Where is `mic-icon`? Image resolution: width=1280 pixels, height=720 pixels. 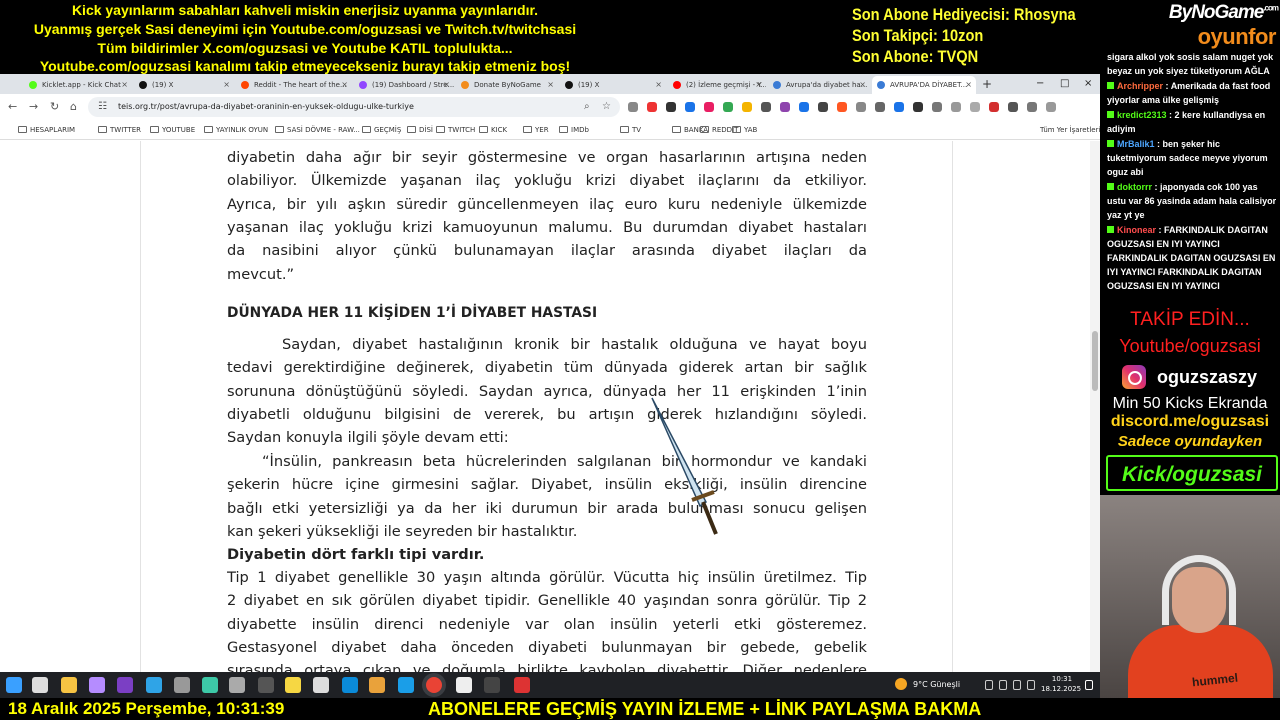
mic-icon is located at coordinates (989, 685).